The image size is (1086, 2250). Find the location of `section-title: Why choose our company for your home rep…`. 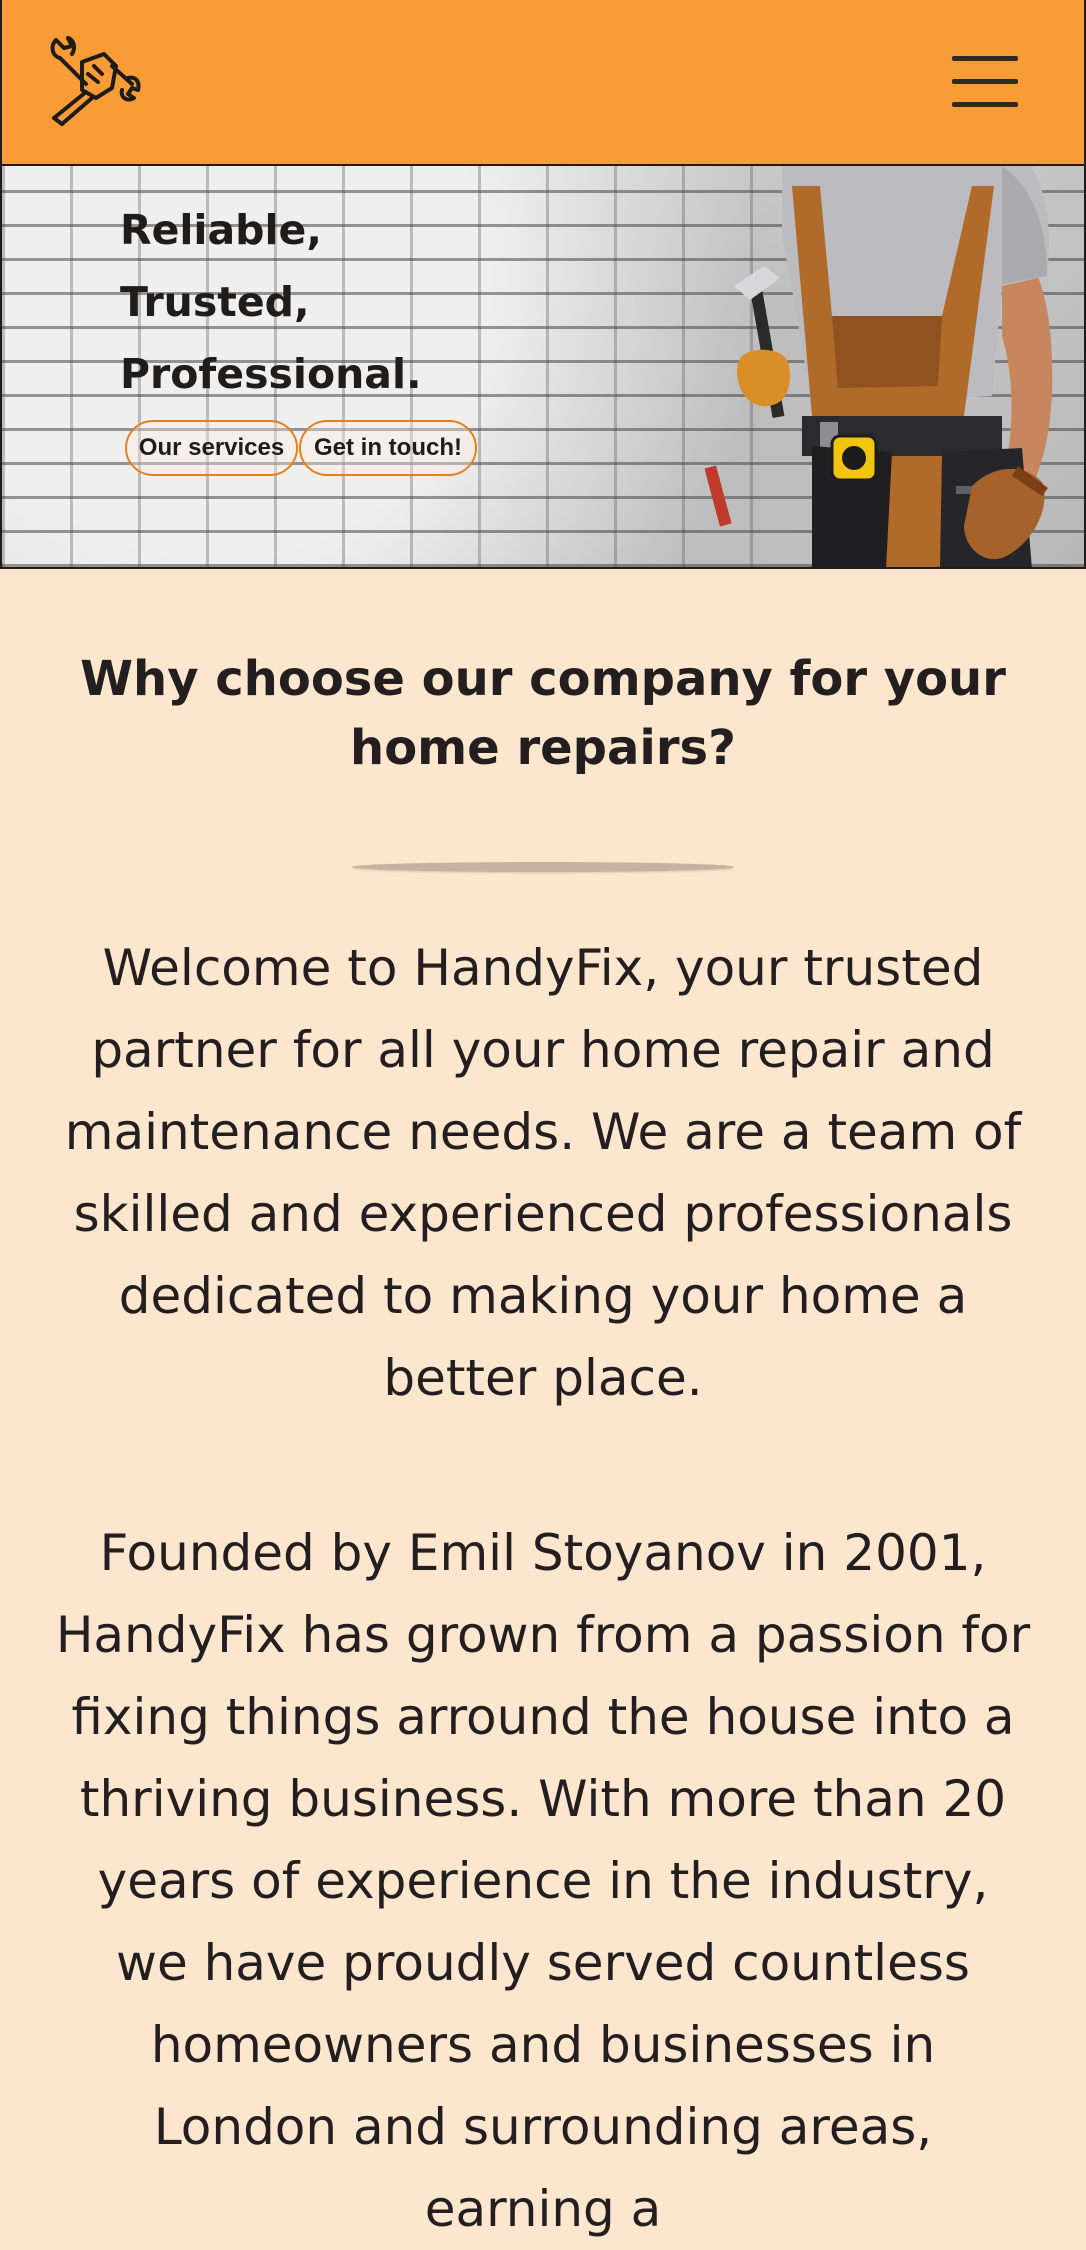

section-title: Why choose our company for your home rep… is located at coordinates (543, 713).